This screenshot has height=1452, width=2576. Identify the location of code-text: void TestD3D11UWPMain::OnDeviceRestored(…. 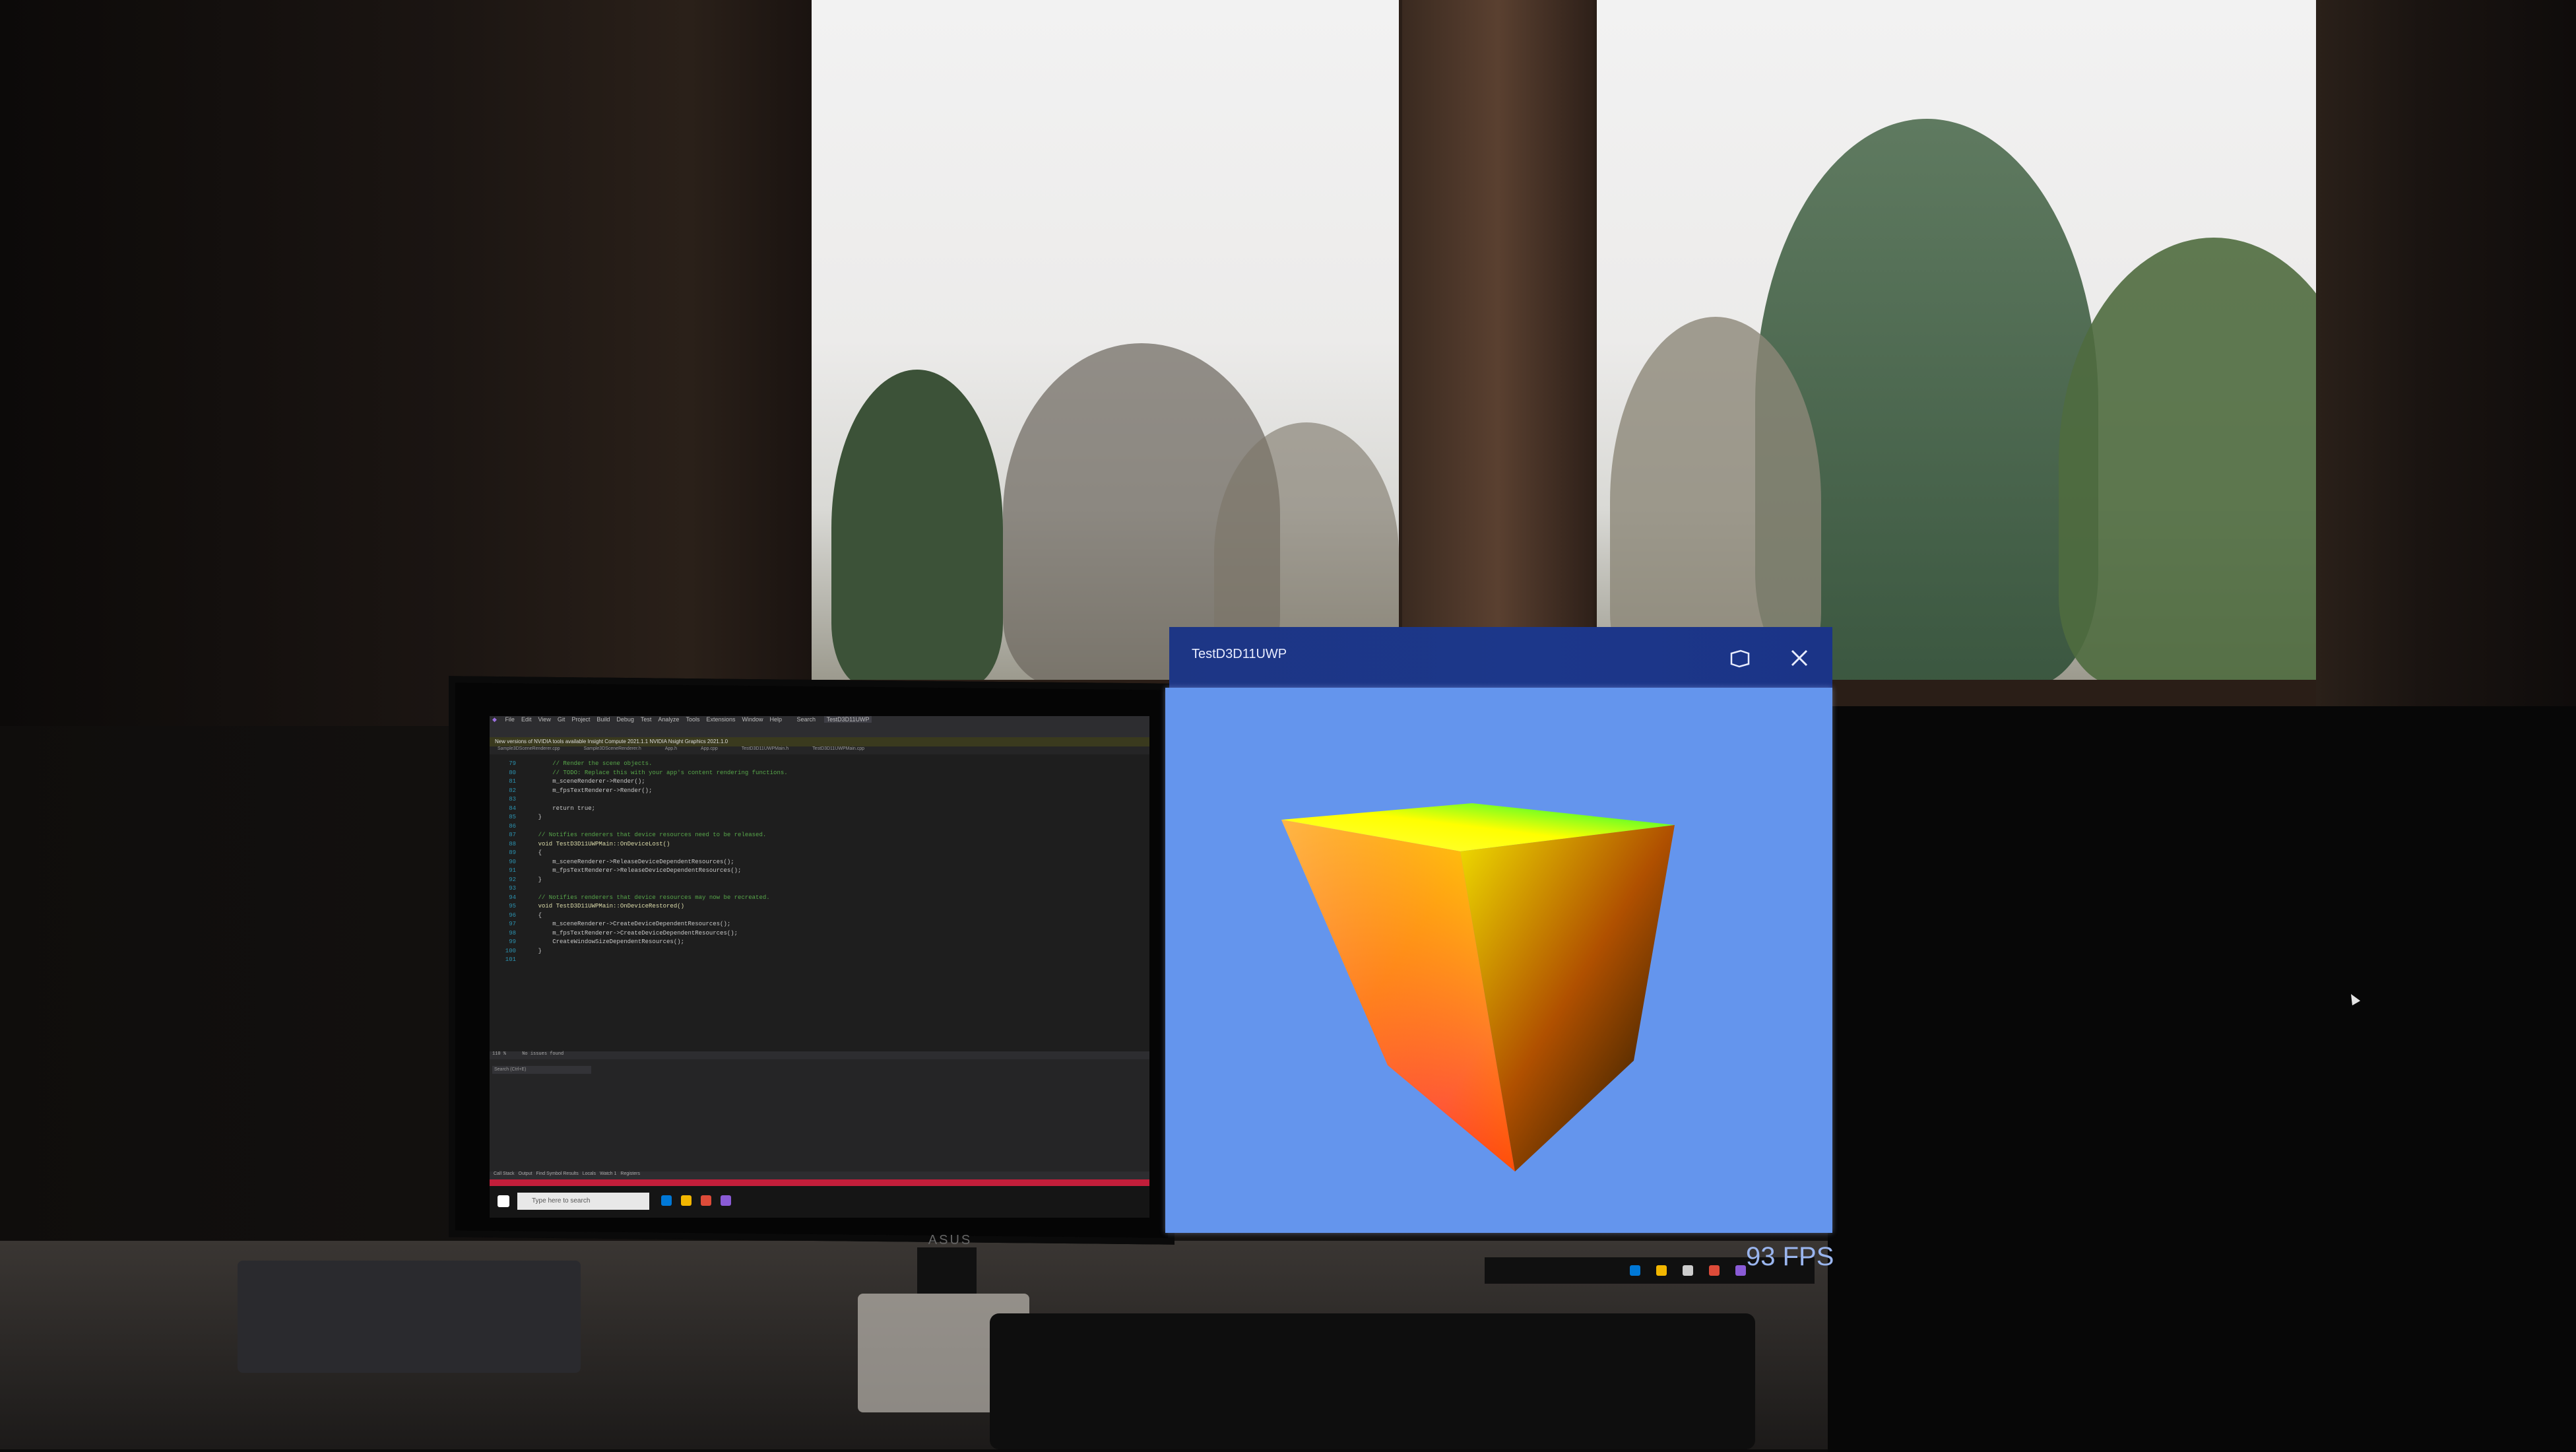
(604, 906).